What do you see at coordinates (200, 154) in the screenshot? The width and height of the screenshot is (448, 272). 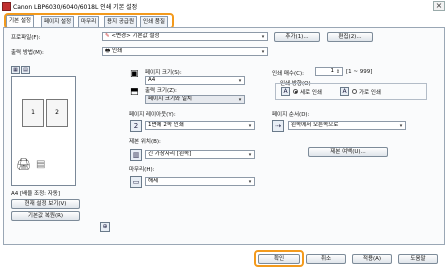 I see `binding-dropdown: 긴 가장자리 [왼쪽] ▾` at bounding box center [200, 154].